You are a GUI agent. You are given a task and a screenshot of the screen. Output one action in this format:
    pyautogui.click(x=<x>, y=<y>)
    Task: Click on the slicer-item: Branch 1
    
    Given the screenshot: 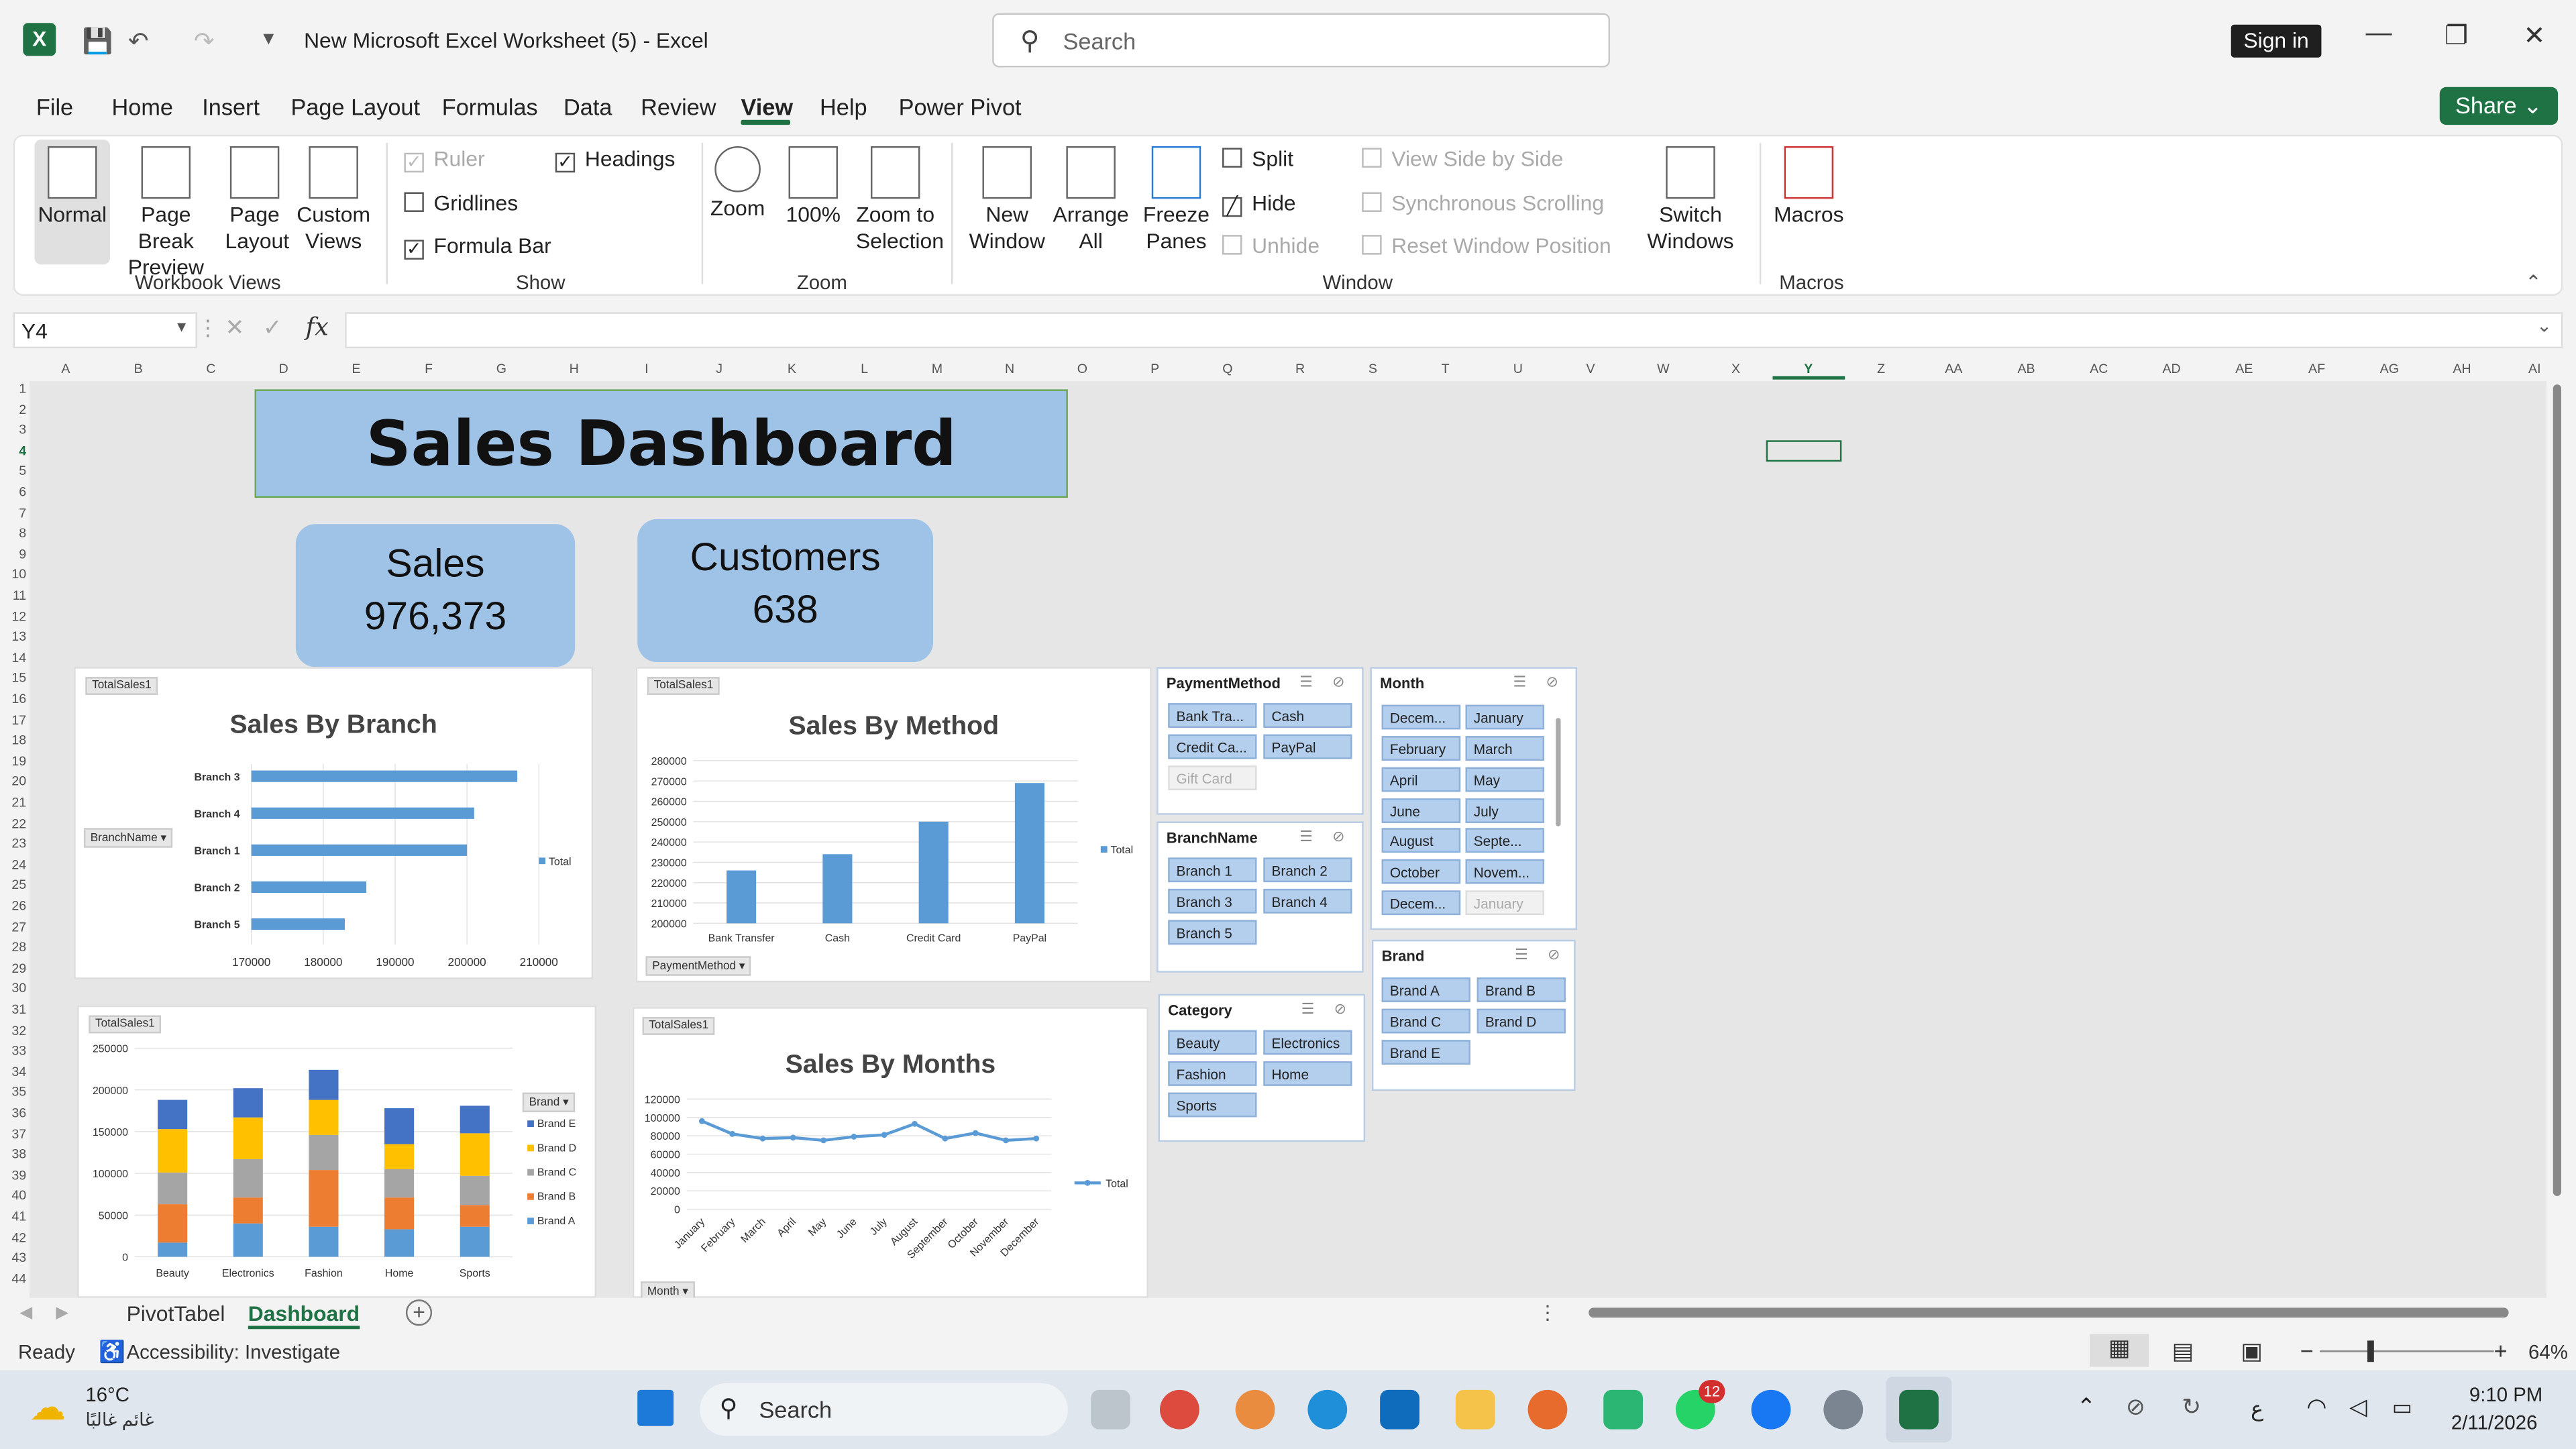 What is the action you would take?
    pyautogui.click(x=1212, y=870)
    